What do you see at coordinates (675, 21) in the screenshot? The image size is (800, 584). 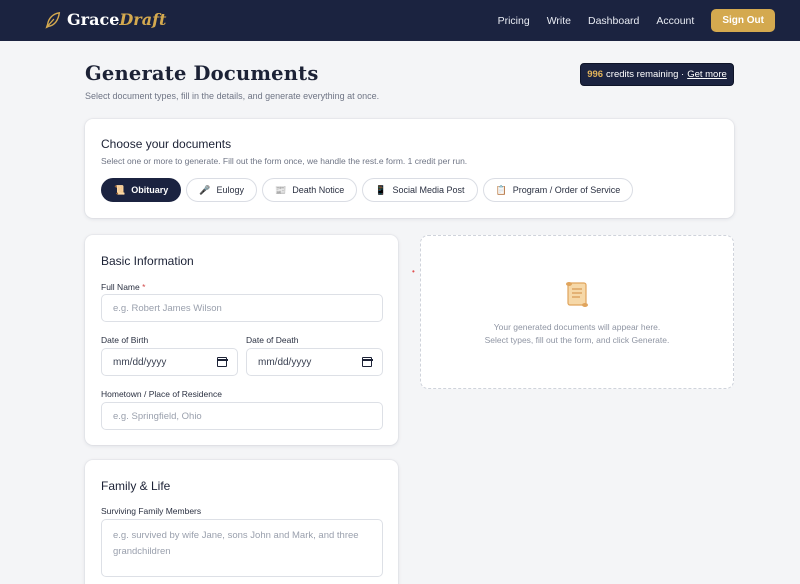 I see `nav-link-account: Account` at bounding box center [675, 21].